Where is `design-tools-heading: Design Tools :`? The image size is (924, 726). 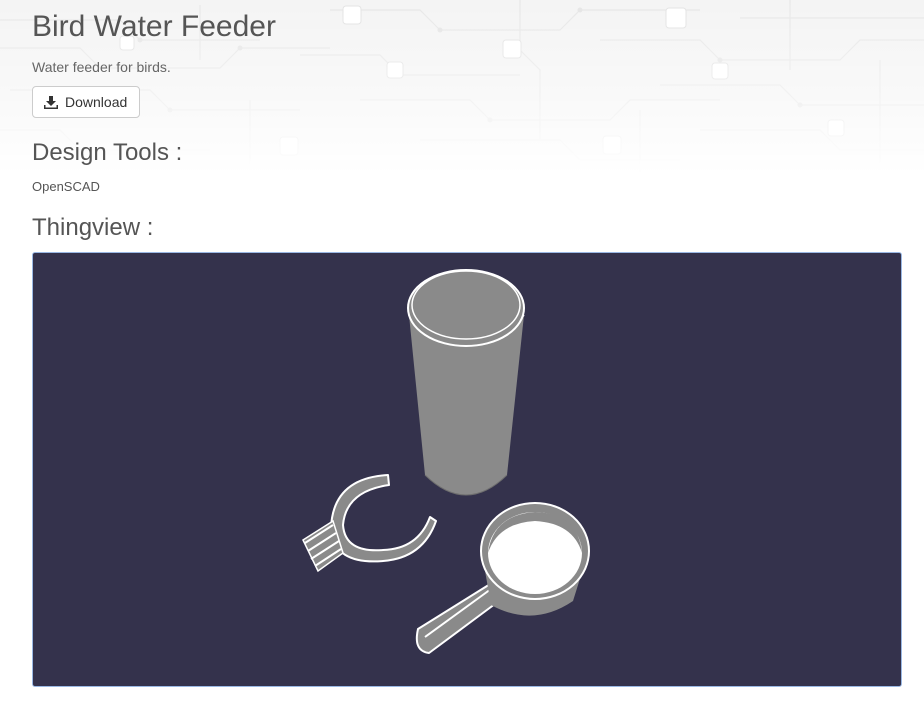
design-tools-heading: Design Tools : is located at coordinates (107, 152).